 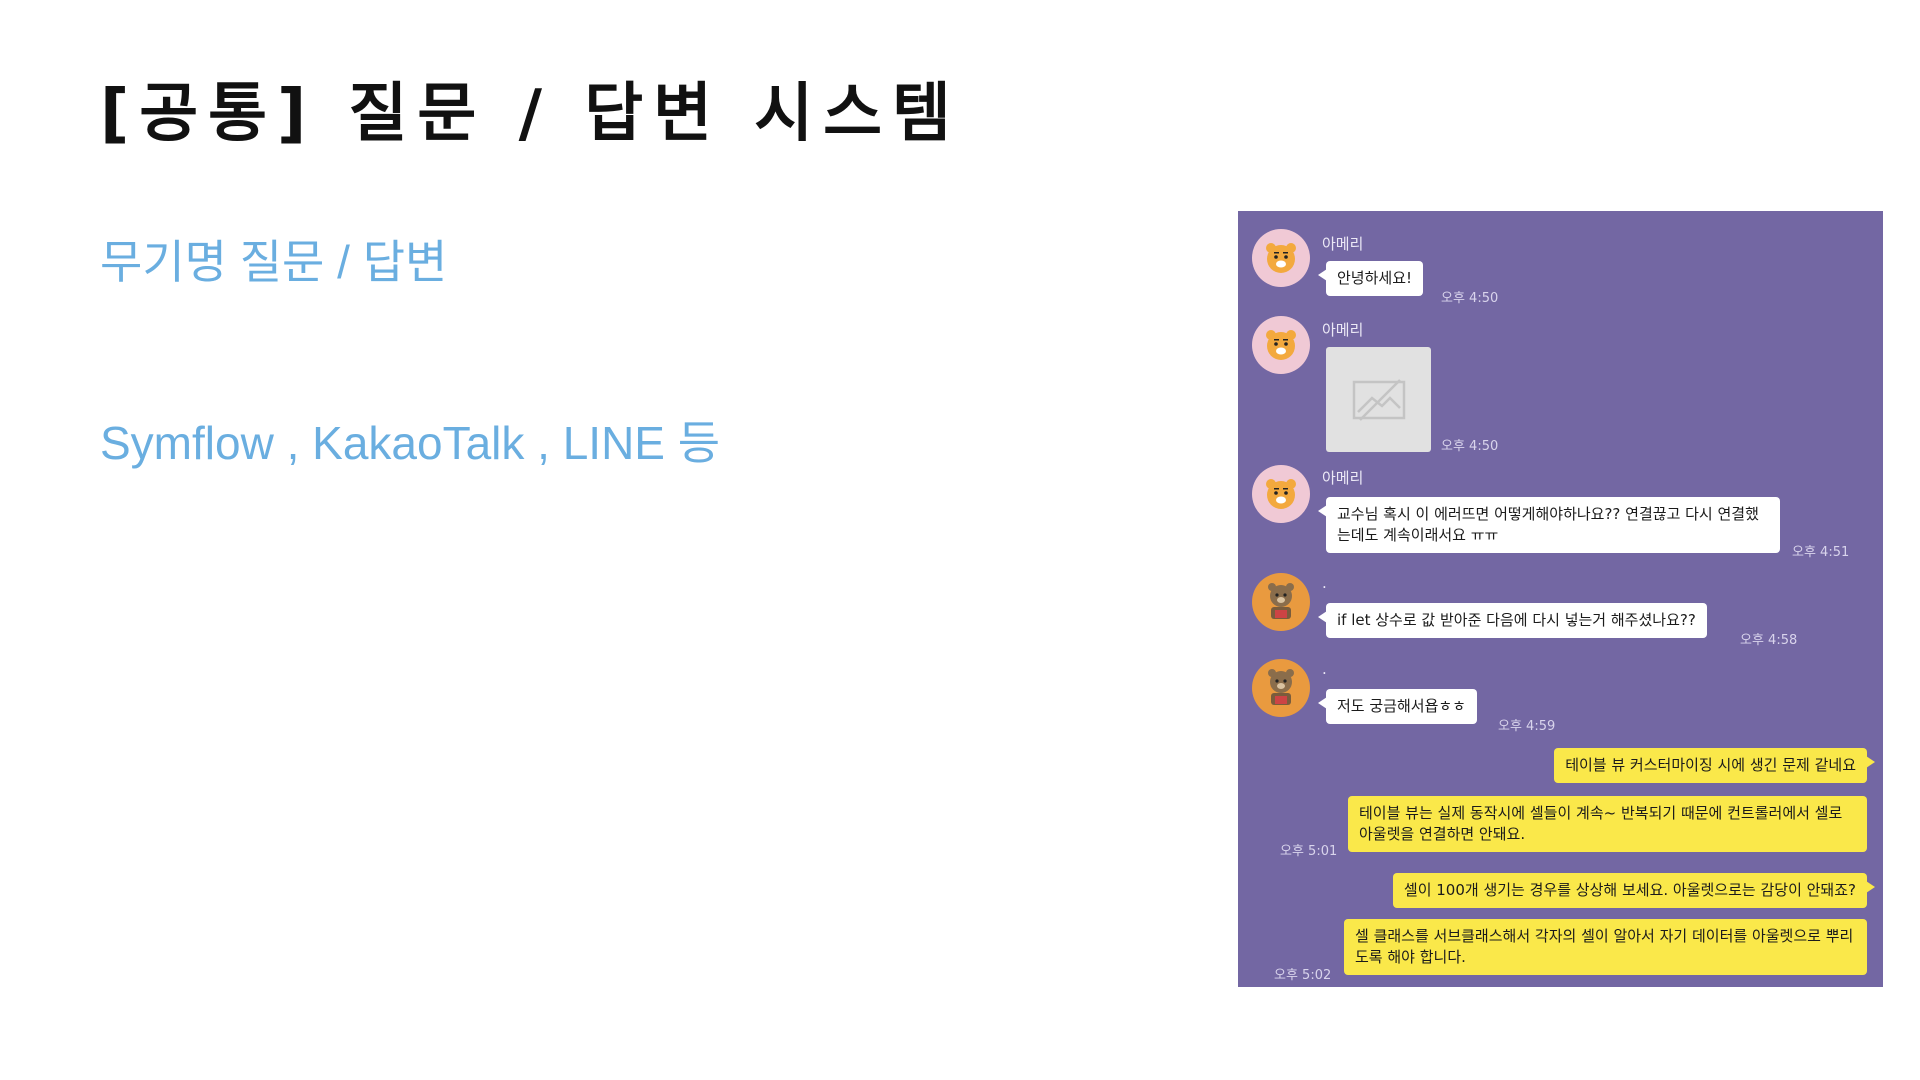 What do you see at coordinates (1714, 765) in the screenshot?
I see `chat-bubble-outgoing: 테이블 뷰 커스터마이징 시에 생긴 문제 같네요` at bounding box center [1714, 765].